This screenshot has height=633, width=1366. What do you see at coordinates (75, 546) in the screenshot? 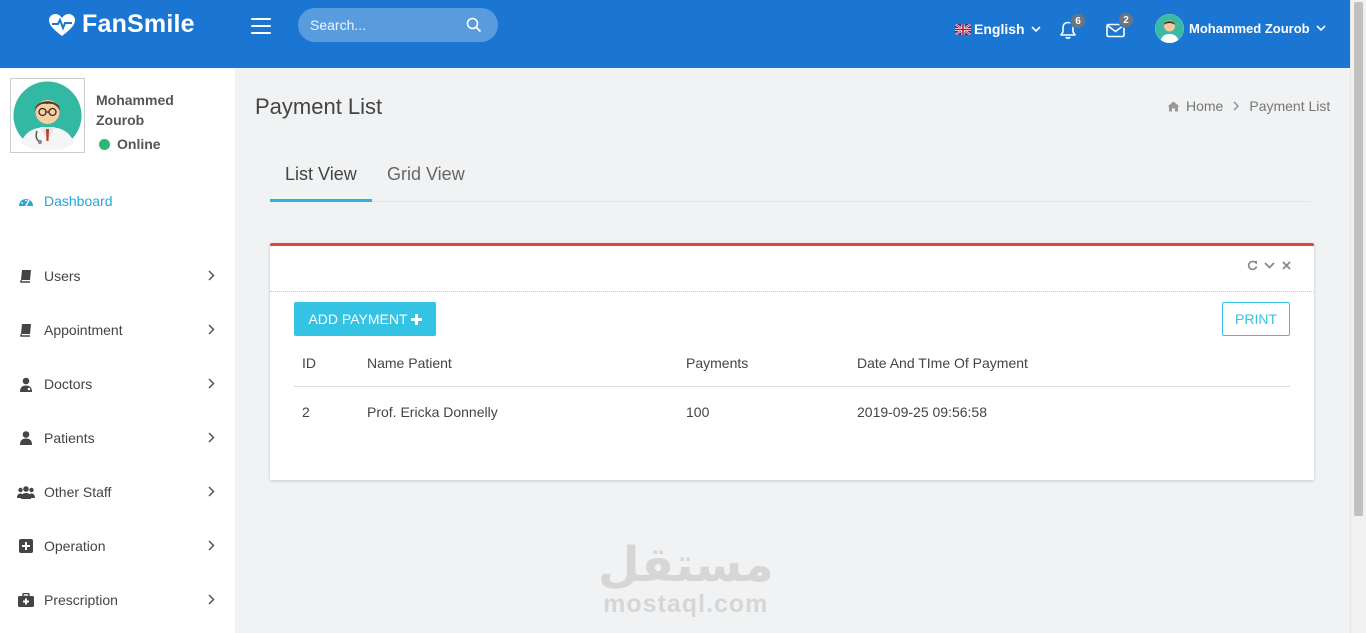
I see `sidebar-item-label: Operation` at bounding box center [75, 546].